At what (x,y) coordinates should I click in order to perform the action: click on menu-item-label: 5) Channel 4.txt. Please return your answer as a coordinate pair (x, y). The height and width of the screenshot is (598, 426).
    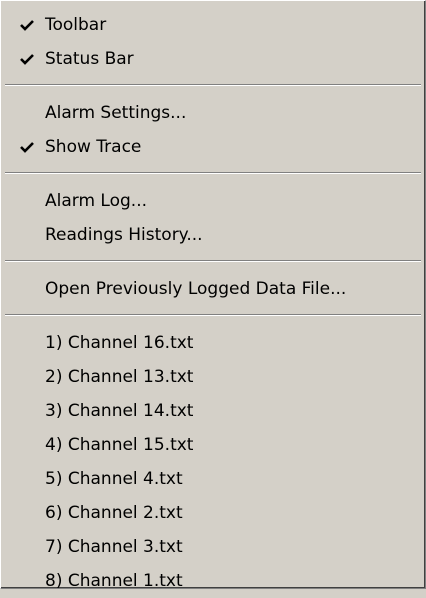
    Looking at the image, I should click on (114, 479).